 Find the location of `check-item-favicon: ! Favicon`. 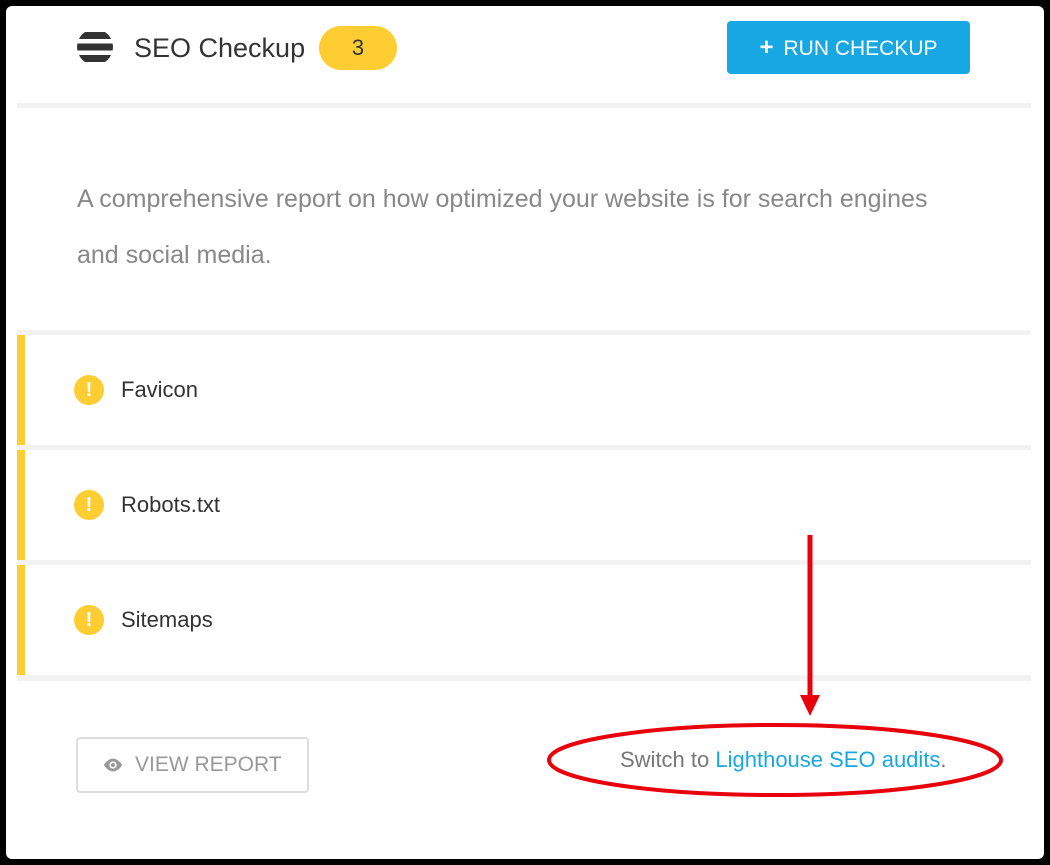

check-item-favicon: ! Favicon is located at coordinates (524, 390).